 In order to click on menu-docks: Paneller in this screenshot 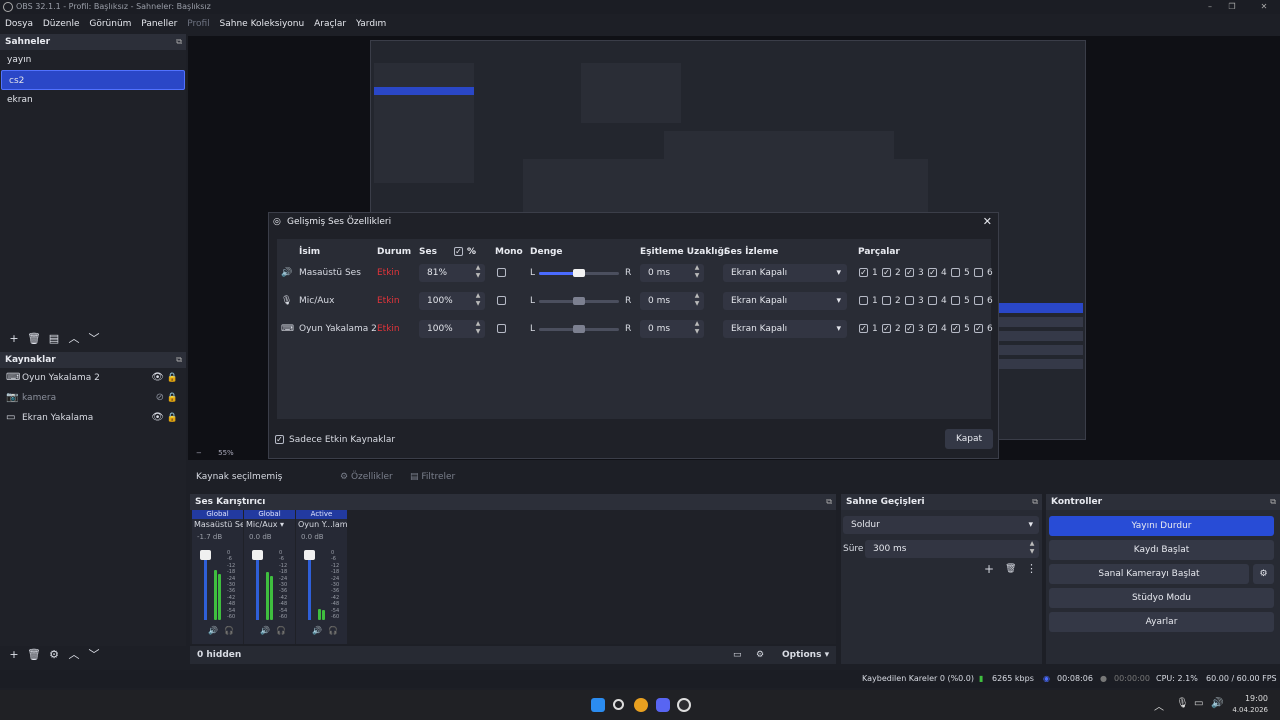, I will do `click(159, 24)`.